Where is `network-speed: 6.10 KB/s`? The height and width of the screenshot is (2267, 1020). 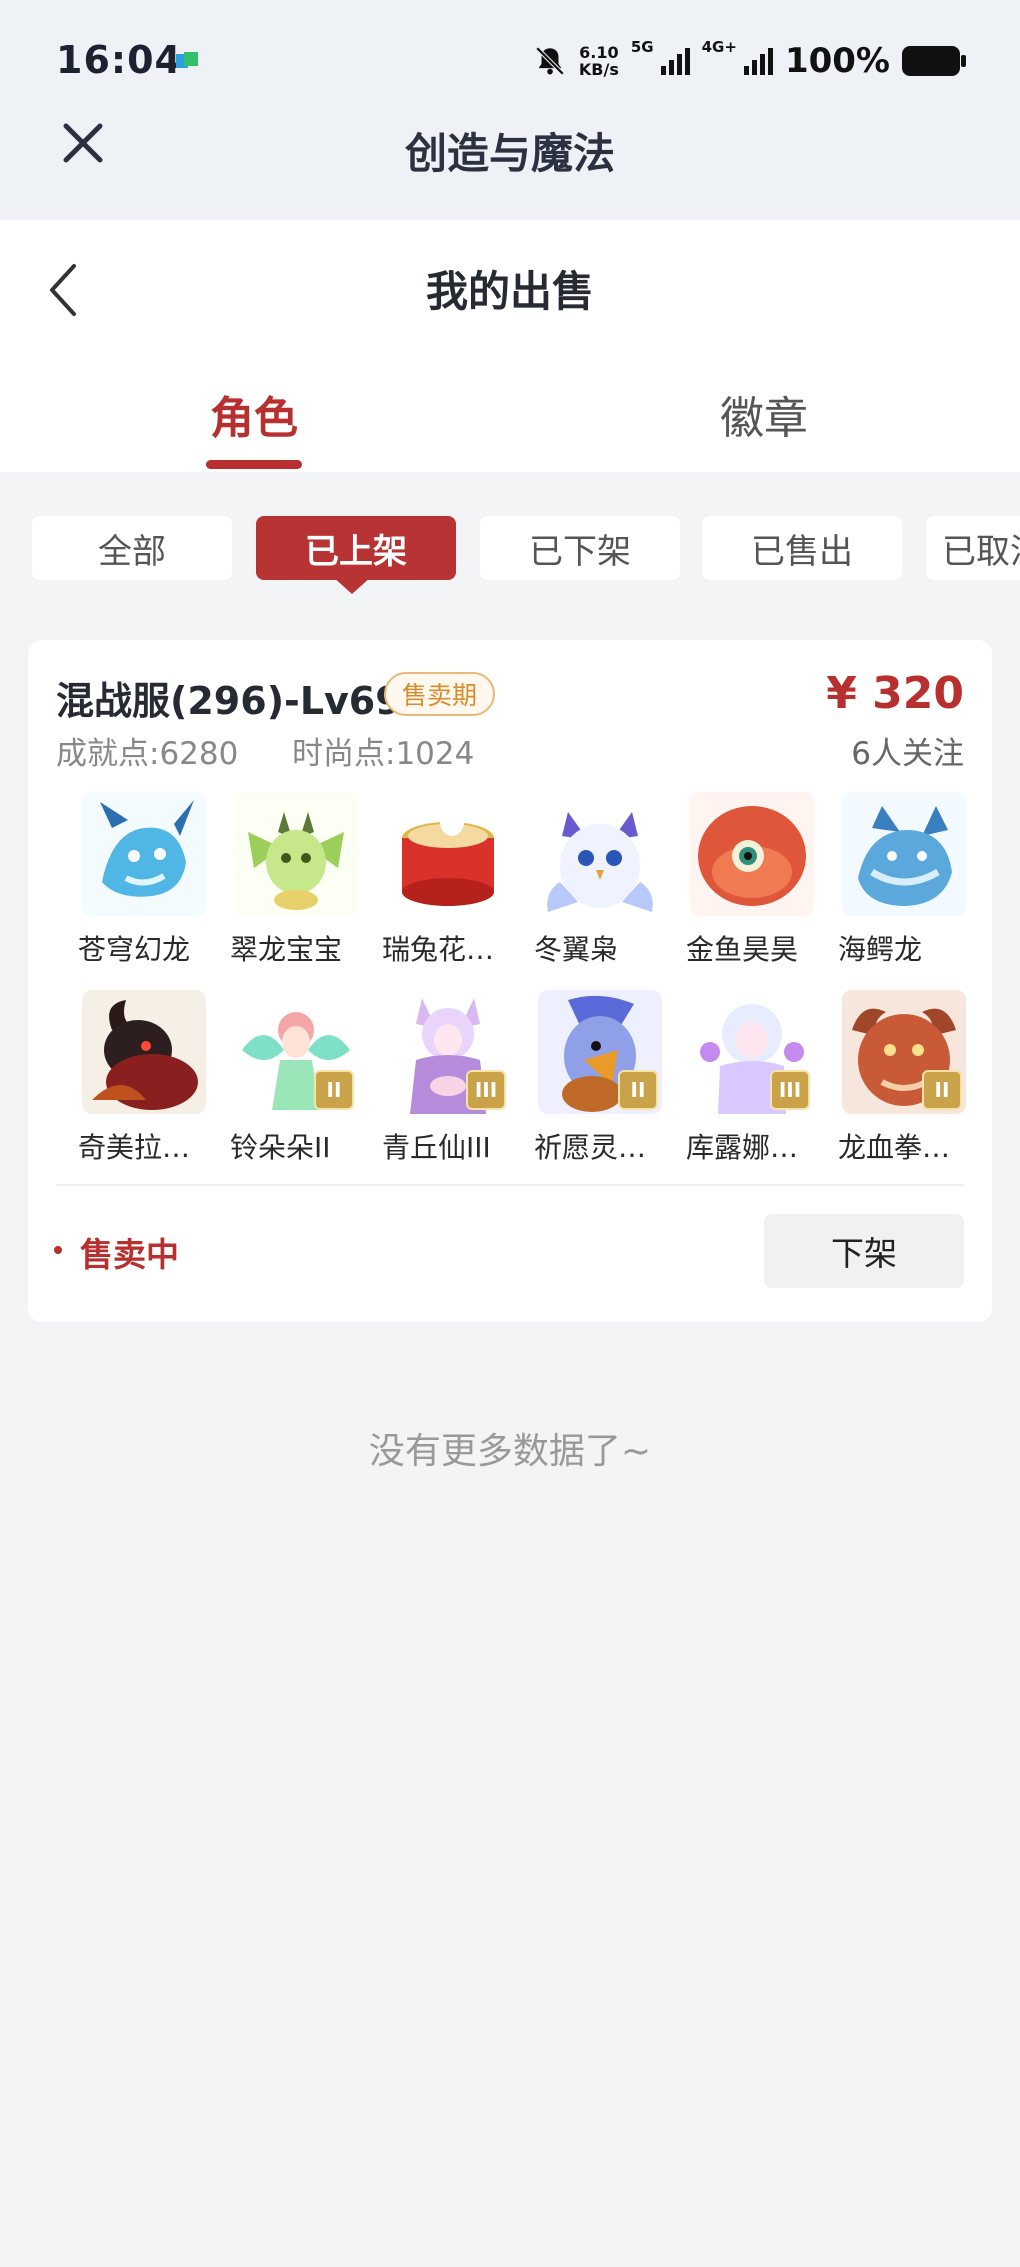
network-speed: 6.10 KB/s is located at coordinates (599, 61).